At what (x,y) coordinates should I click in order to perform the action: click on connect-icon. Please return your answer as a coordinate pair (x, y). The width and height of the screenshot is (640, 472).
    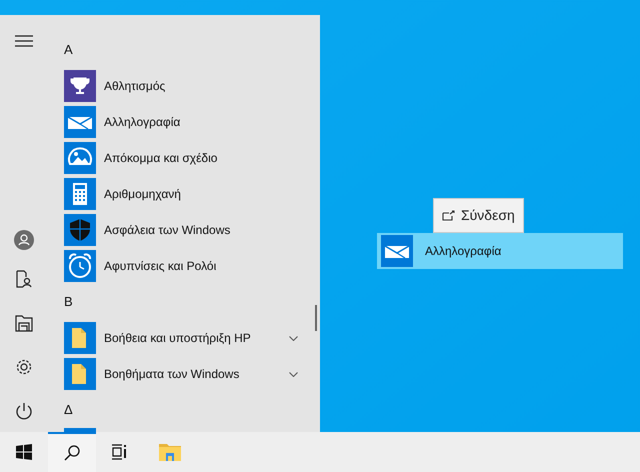
    Looking at the image, I should click on (448, 215).